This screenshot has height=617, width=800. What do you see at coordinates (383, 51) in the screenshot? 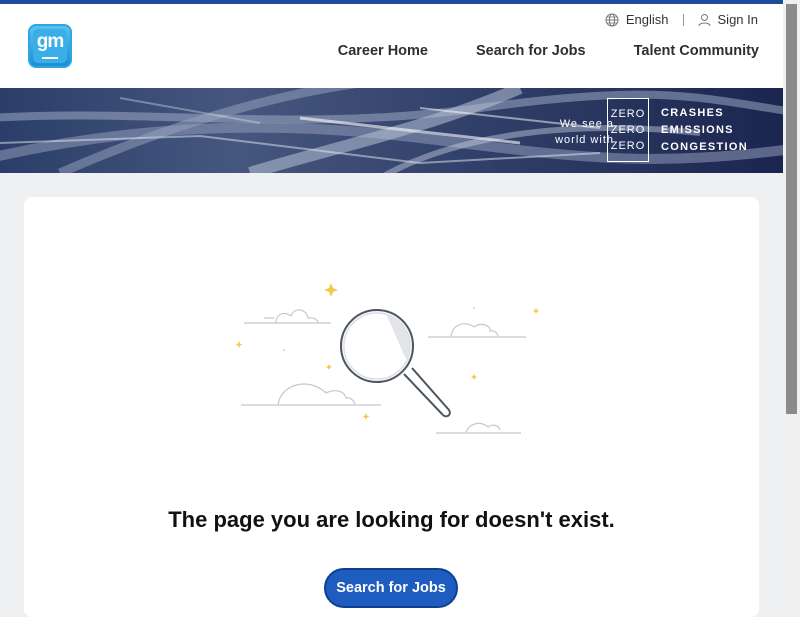
I see `nav-career-home: Career Home` at bounding box center [383, 51].